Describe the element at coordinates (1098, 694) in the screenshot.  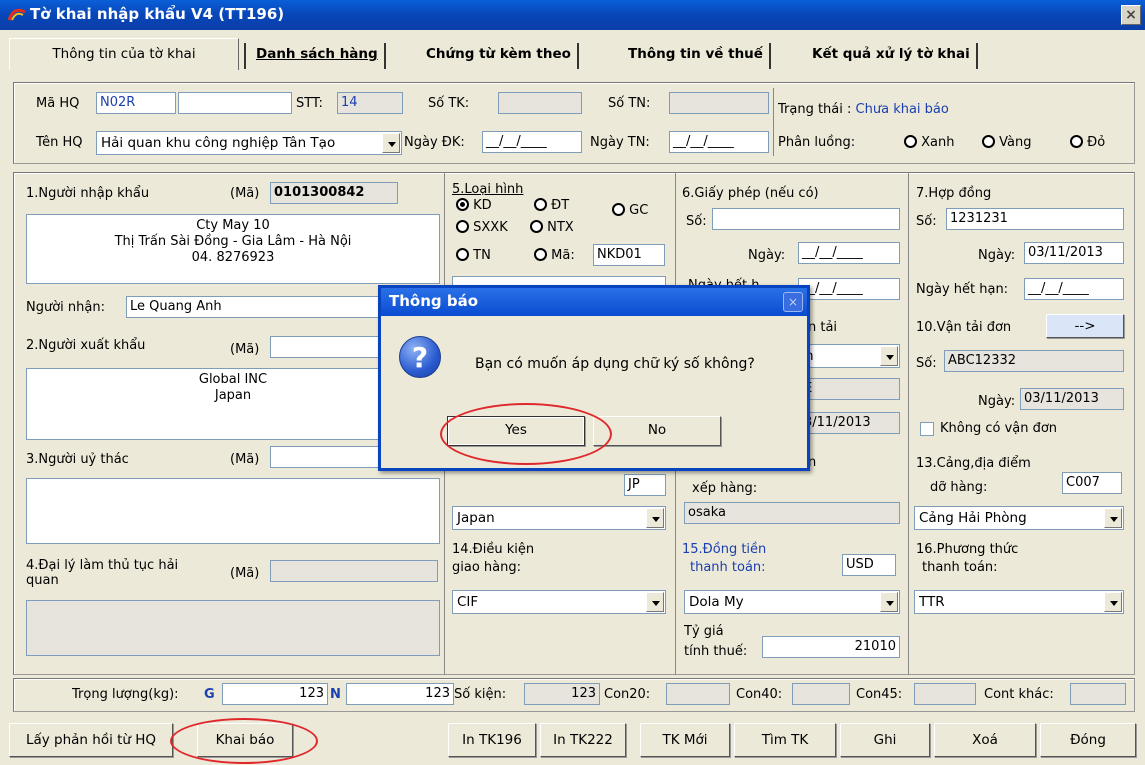
I see `cont-khac-input` at that location.